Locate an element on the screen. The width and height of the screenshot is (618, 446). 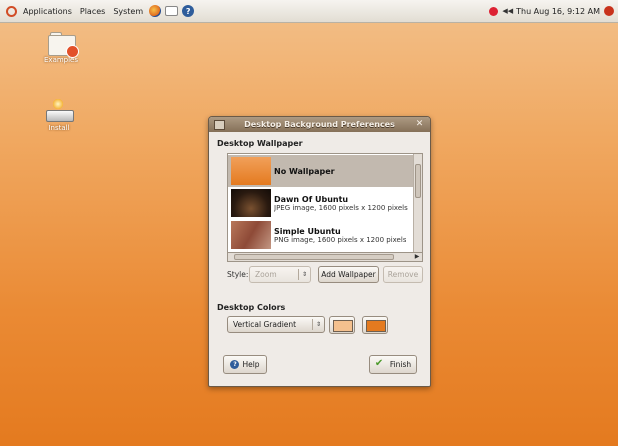
mail-icon is located at coordinates (172, 11).